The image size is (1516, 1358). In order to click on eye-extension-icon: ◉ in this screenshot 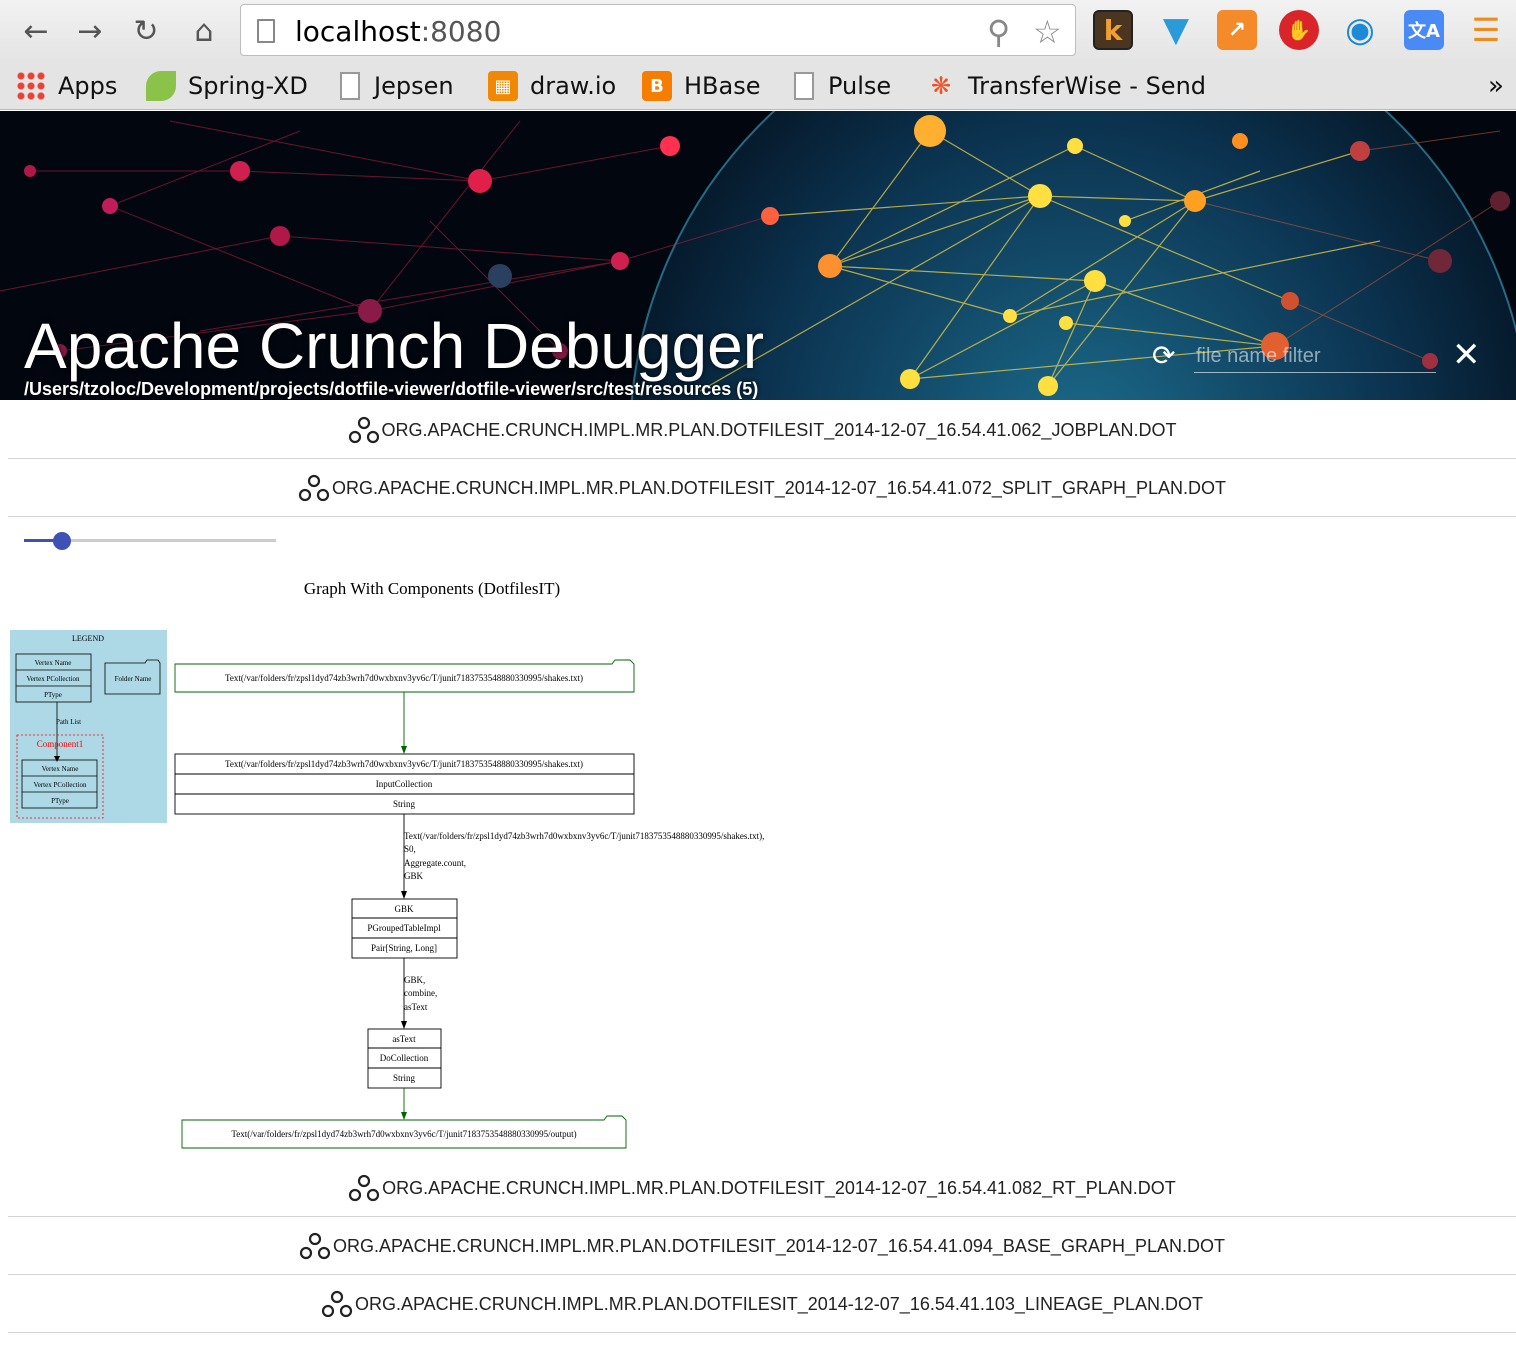, I will do `click(1360, 30)`.